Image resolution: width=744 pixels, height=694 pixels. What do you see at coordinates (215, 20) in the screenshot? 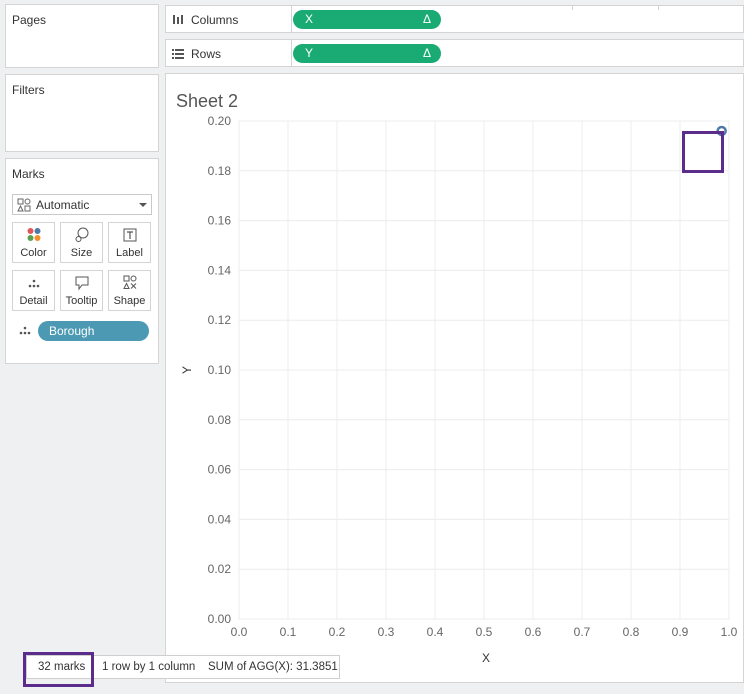
I see `columns-label: Columns` at bounding box center [215, 20].